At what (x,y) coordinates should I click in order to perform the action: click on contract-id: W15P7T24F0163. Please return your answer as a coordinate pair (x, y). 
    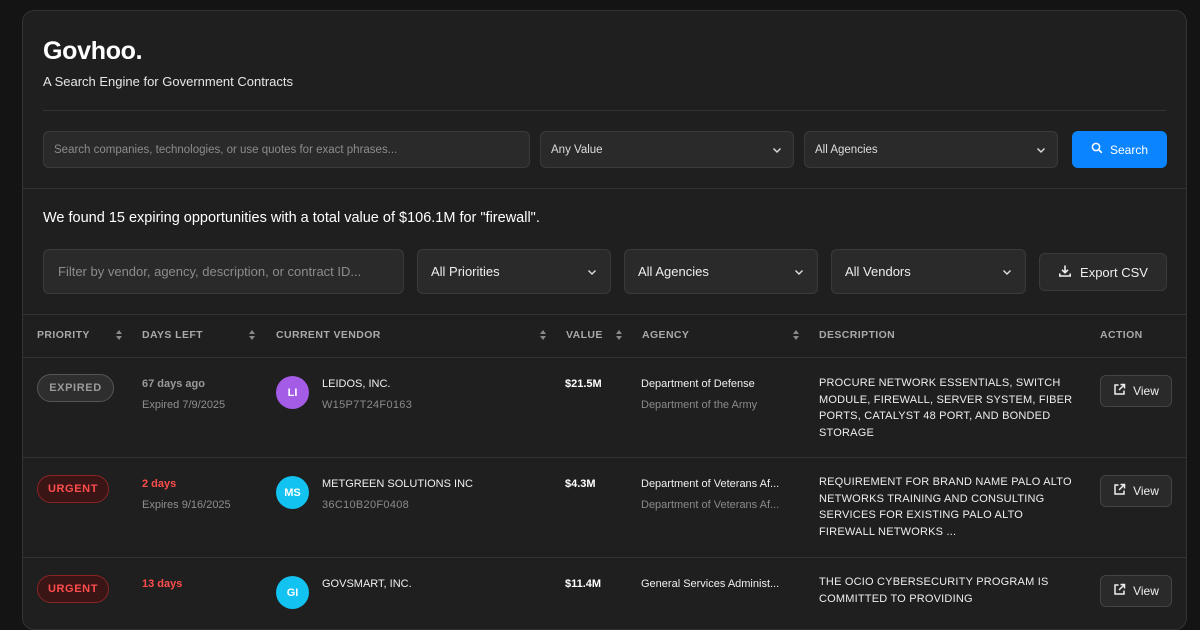
    Looking at the image, I should click on (367, 405).